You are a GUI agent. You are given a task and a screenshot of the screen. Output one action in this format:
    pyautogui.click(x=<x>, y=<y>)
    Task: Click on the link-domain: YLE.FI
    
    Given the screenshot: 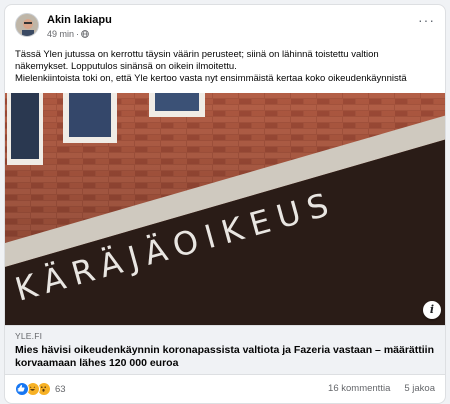 What is the action you would take?
    pyautogui.click(x=29, y=336)
    